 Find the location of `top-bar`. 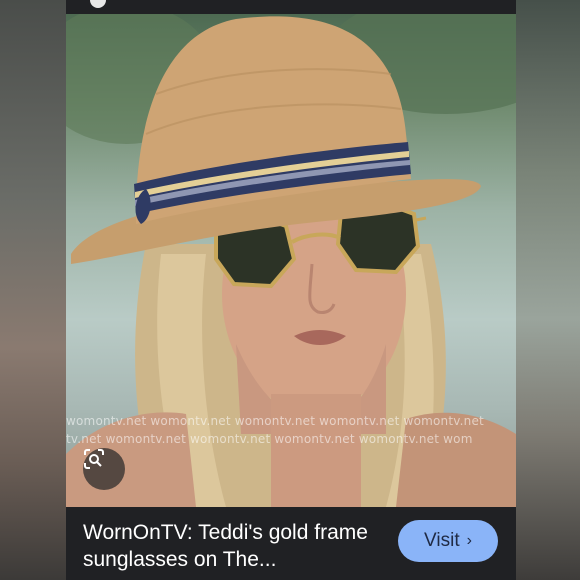

top-bar is located at coordinates (291, 7).